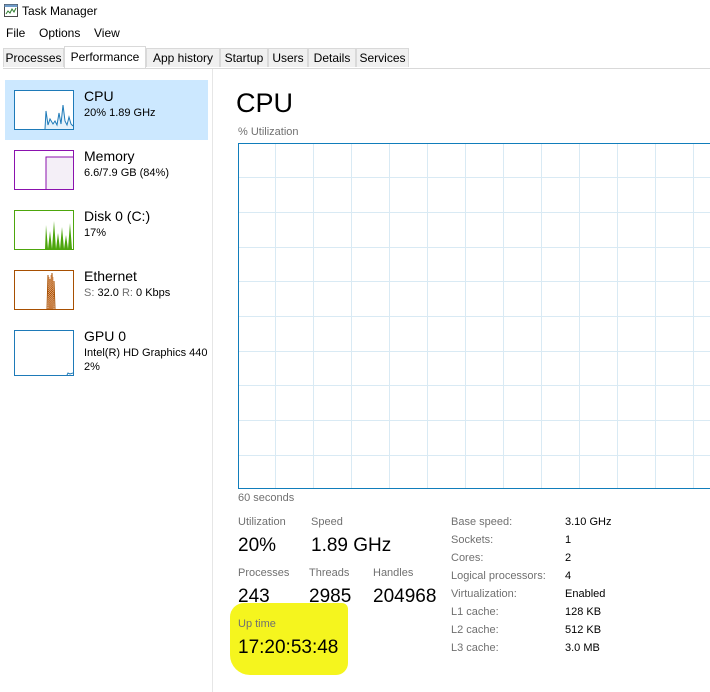 The image size is (710, 692). Describe the element at coordinates (475, 612) in the screenshot. I see `info-label: L1 cache:` at that location.